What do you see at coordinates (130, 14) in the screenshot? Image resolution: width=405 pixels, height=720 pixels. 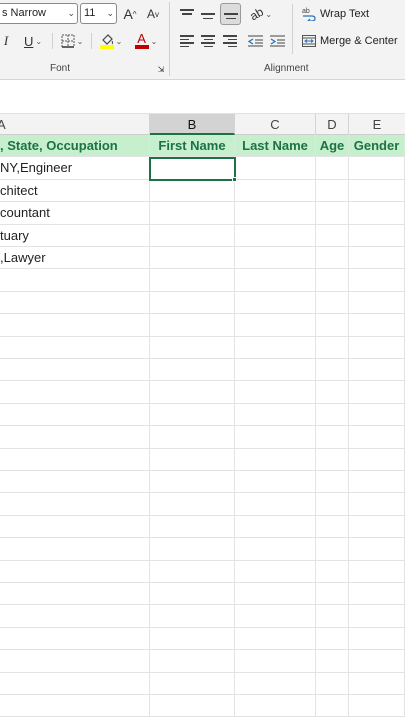 I see `grow-font-button: A ^` at bounding box center [130, 14].